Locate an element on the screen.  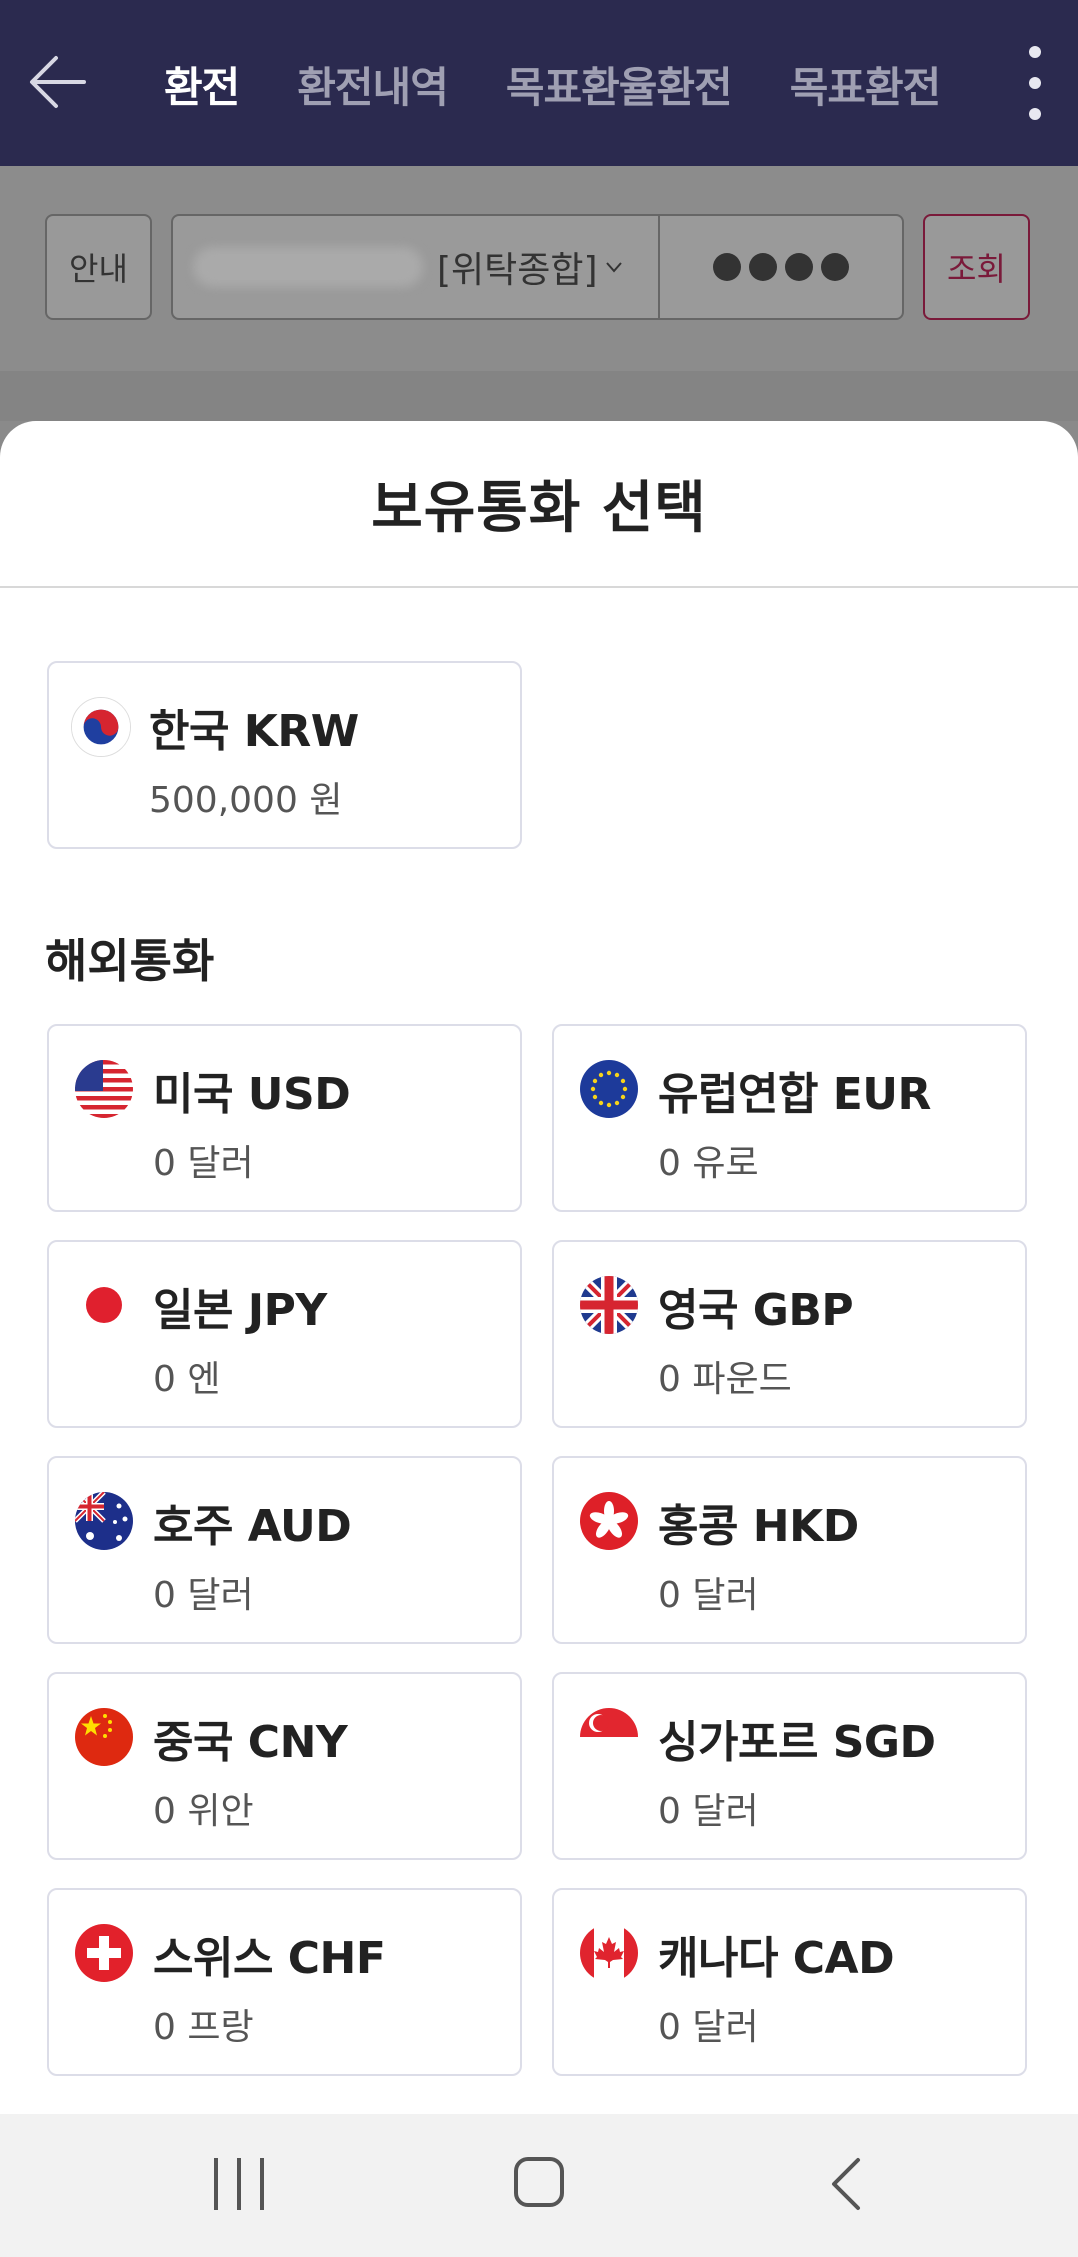
currency-name: 미국 USD is located at coordinates (252, 1094).